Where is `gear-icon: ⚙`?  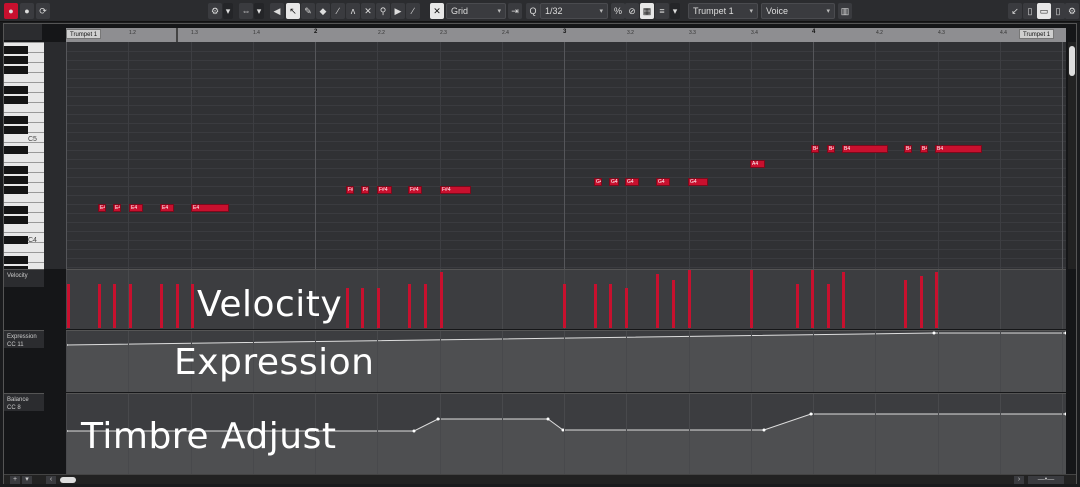 gear-icon: ⚙ is located at coordinates (1072, 11).